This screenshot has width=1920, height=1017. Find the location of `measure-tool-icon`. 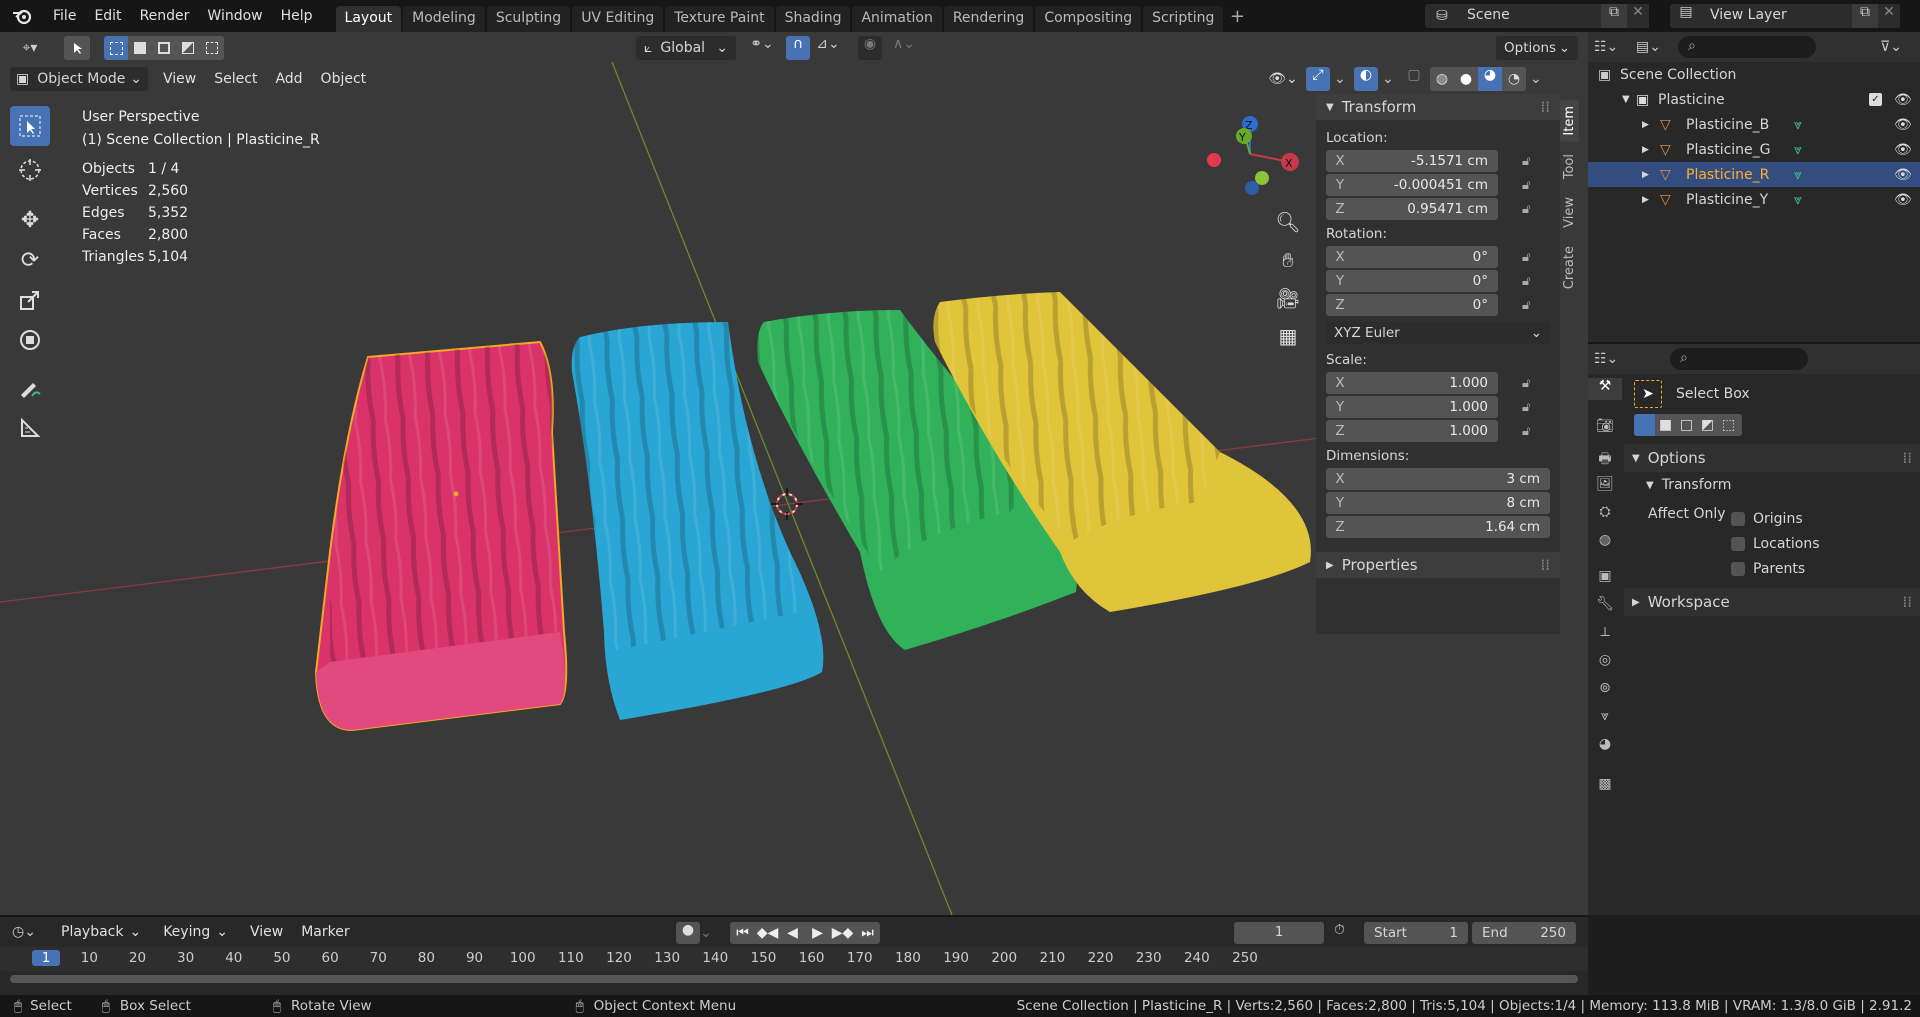

measure-tool-icon is located at coordinates (30, 428).